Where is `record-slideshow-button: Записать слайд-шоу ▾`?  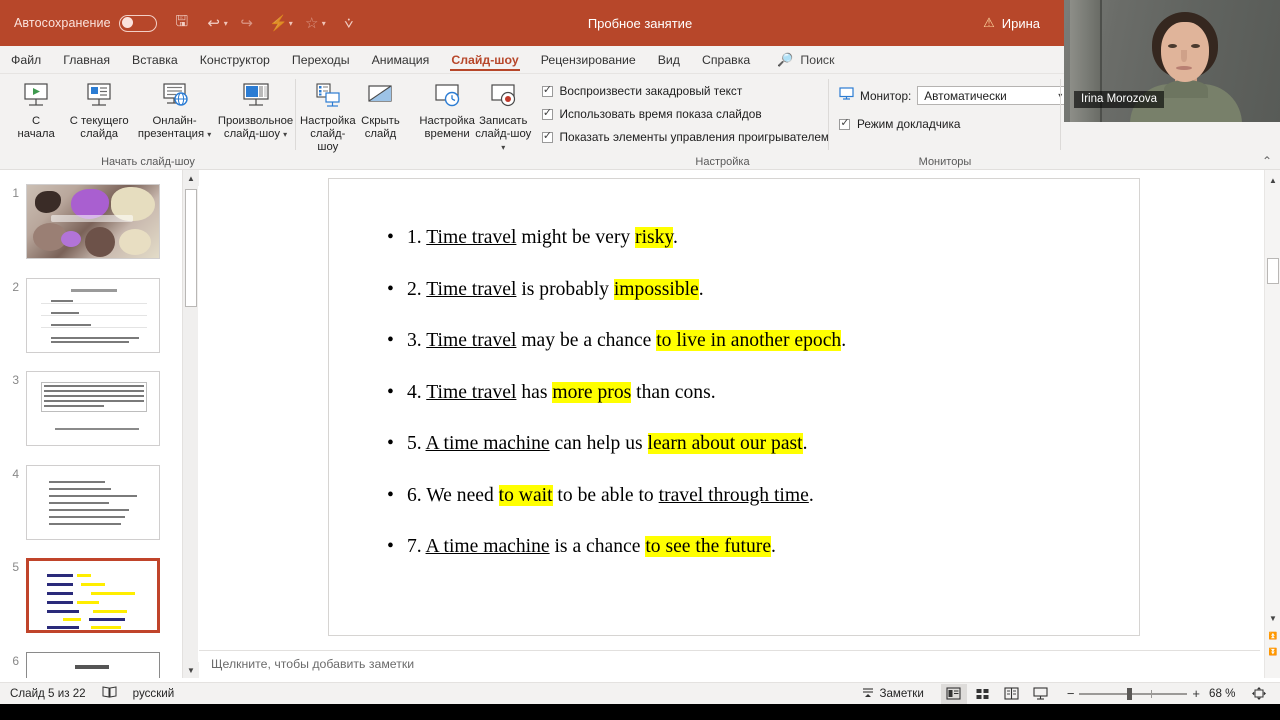 record-slideshow-button: Записать слайд-шоу ▾ is located at coordinates (503, 122).